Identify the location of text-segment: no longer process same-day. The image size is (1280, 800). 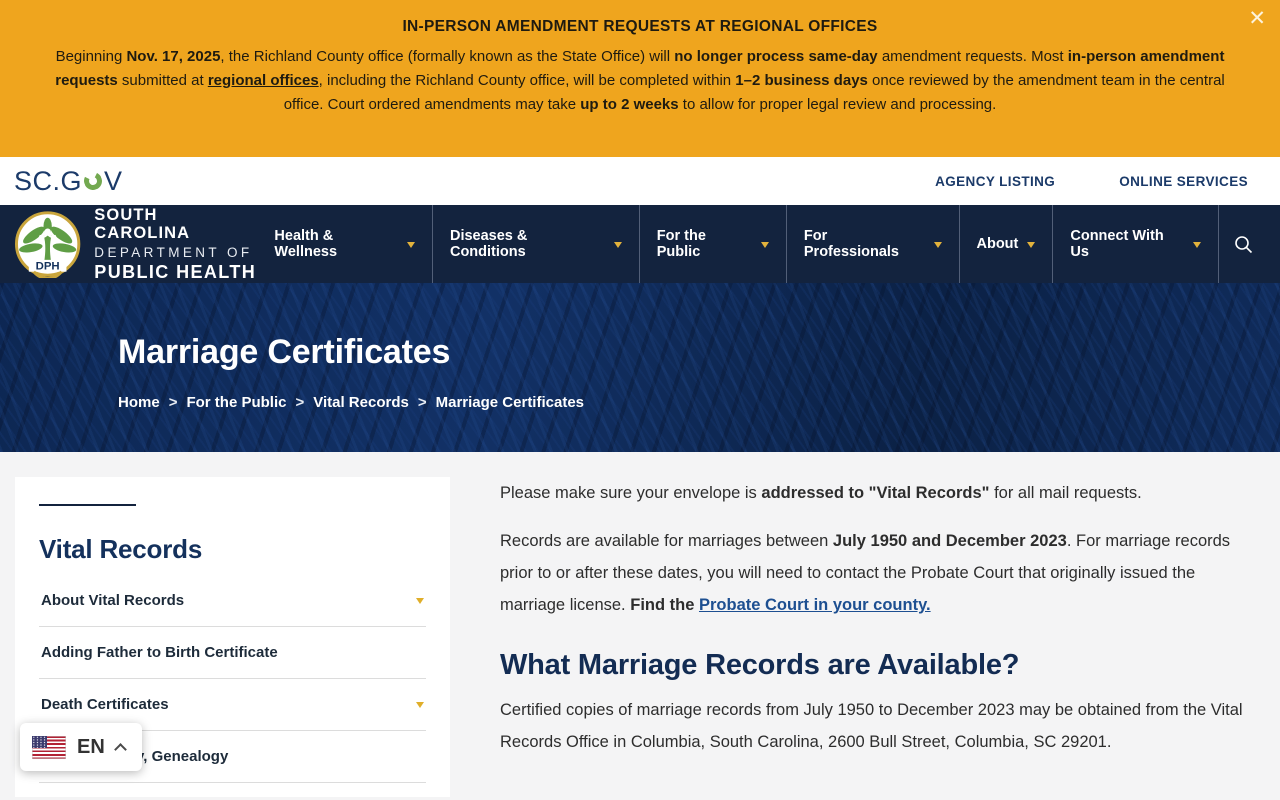
(776, 56).